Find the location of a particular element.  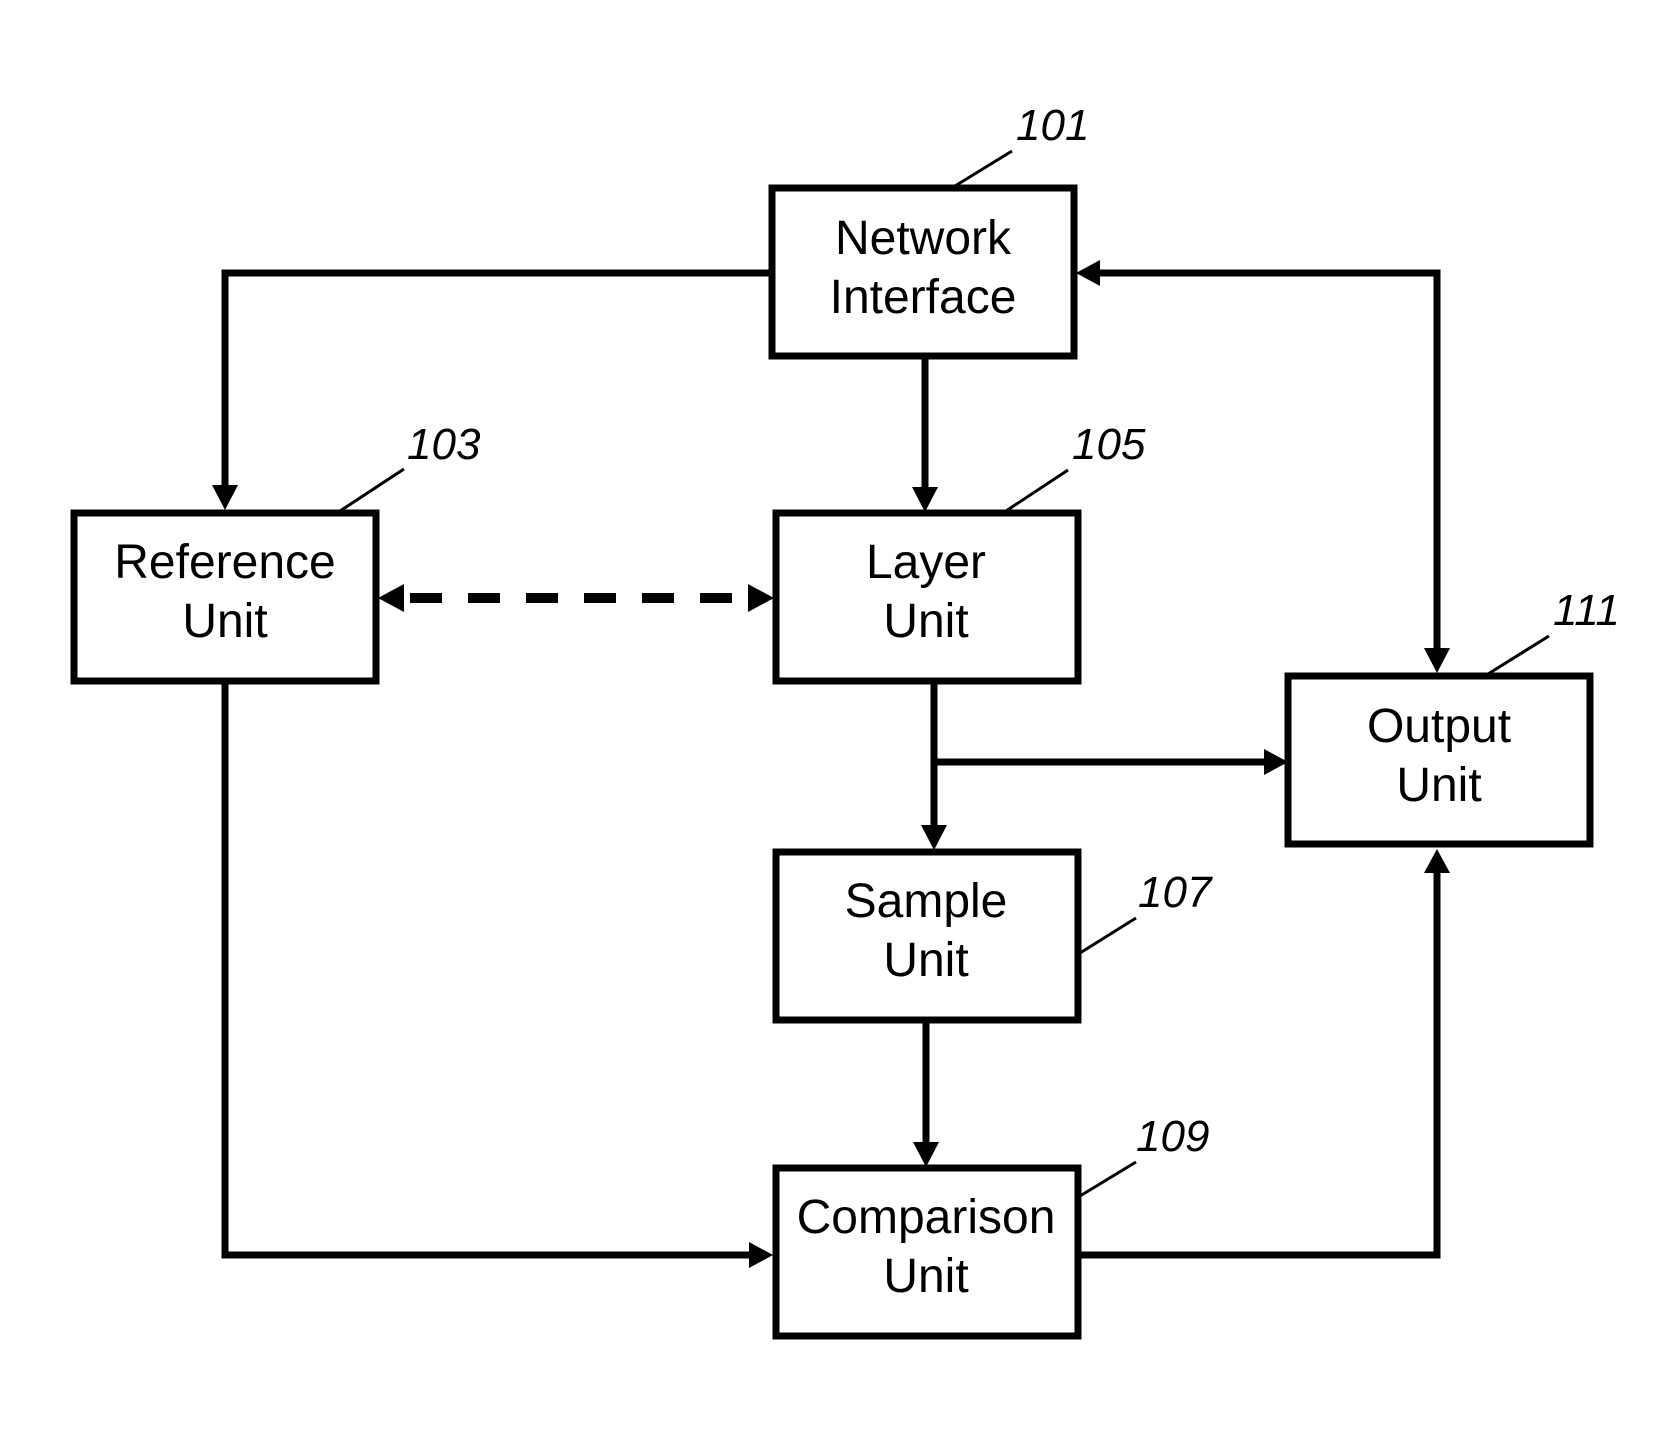

node-network-interface: Network Interface is located at coordinates (923, 272).